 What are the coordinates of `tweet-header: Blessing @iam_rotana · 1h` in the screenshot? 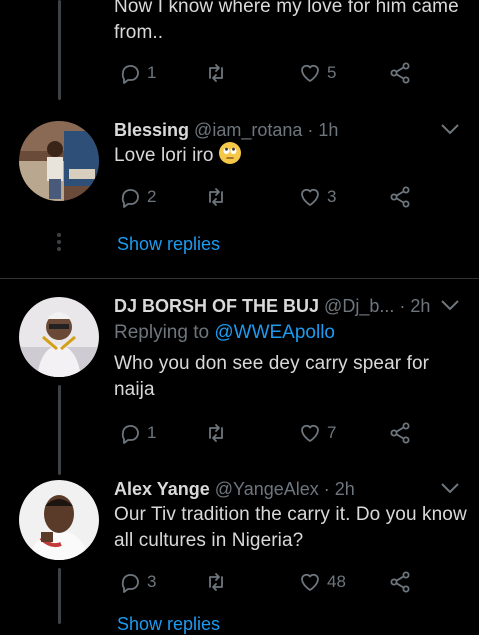 It's located at (226, 130).